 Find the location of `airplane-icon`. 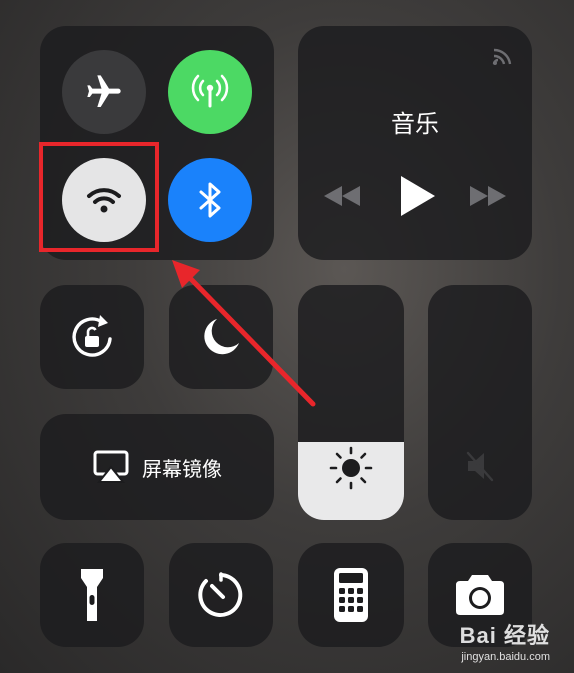

airplane-icon is located at coordinates (104, 91).